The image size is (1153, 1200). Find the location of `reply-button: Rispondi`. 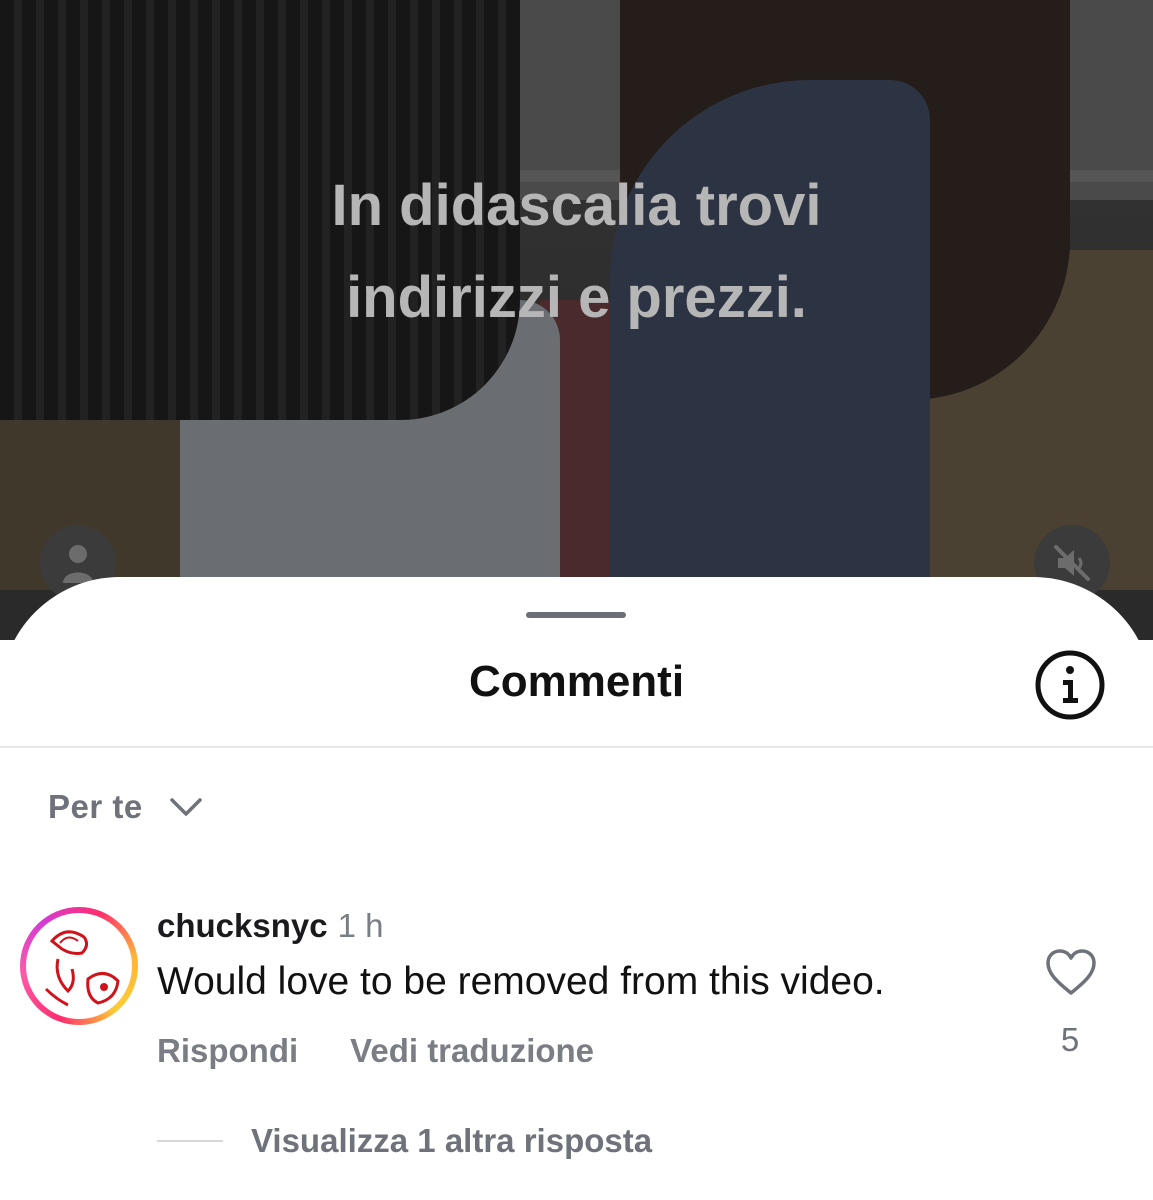

reply-button: Rispondi is located at coordinates (227, 1051).